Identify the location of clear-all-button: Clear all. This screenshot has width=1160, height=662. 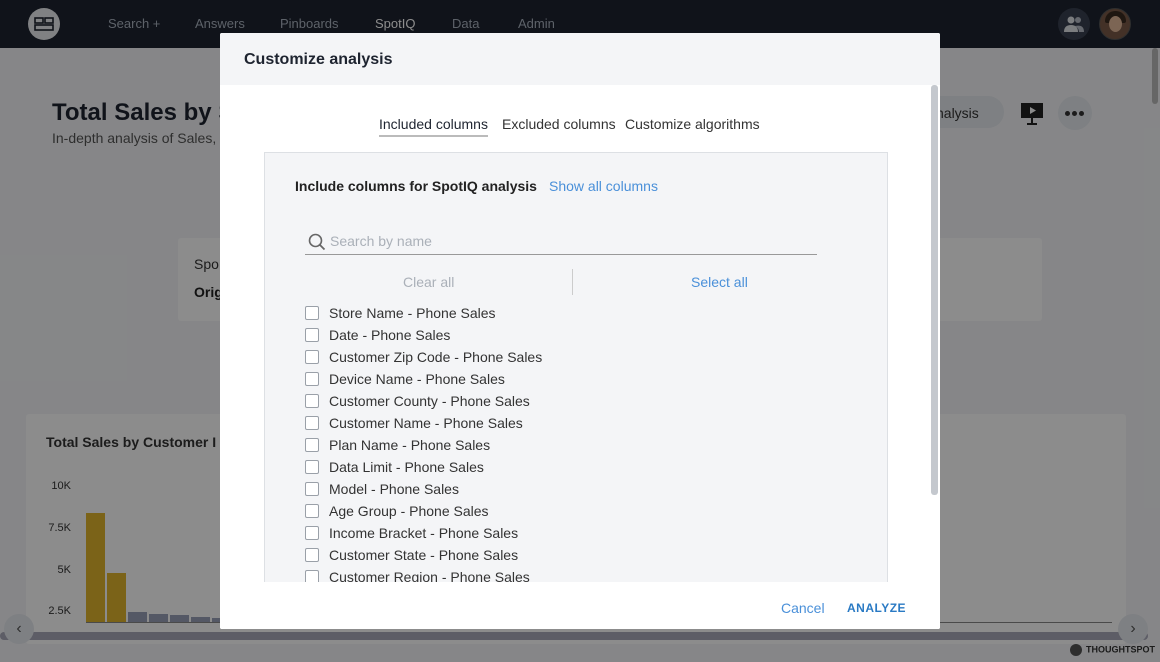
(428, 282).